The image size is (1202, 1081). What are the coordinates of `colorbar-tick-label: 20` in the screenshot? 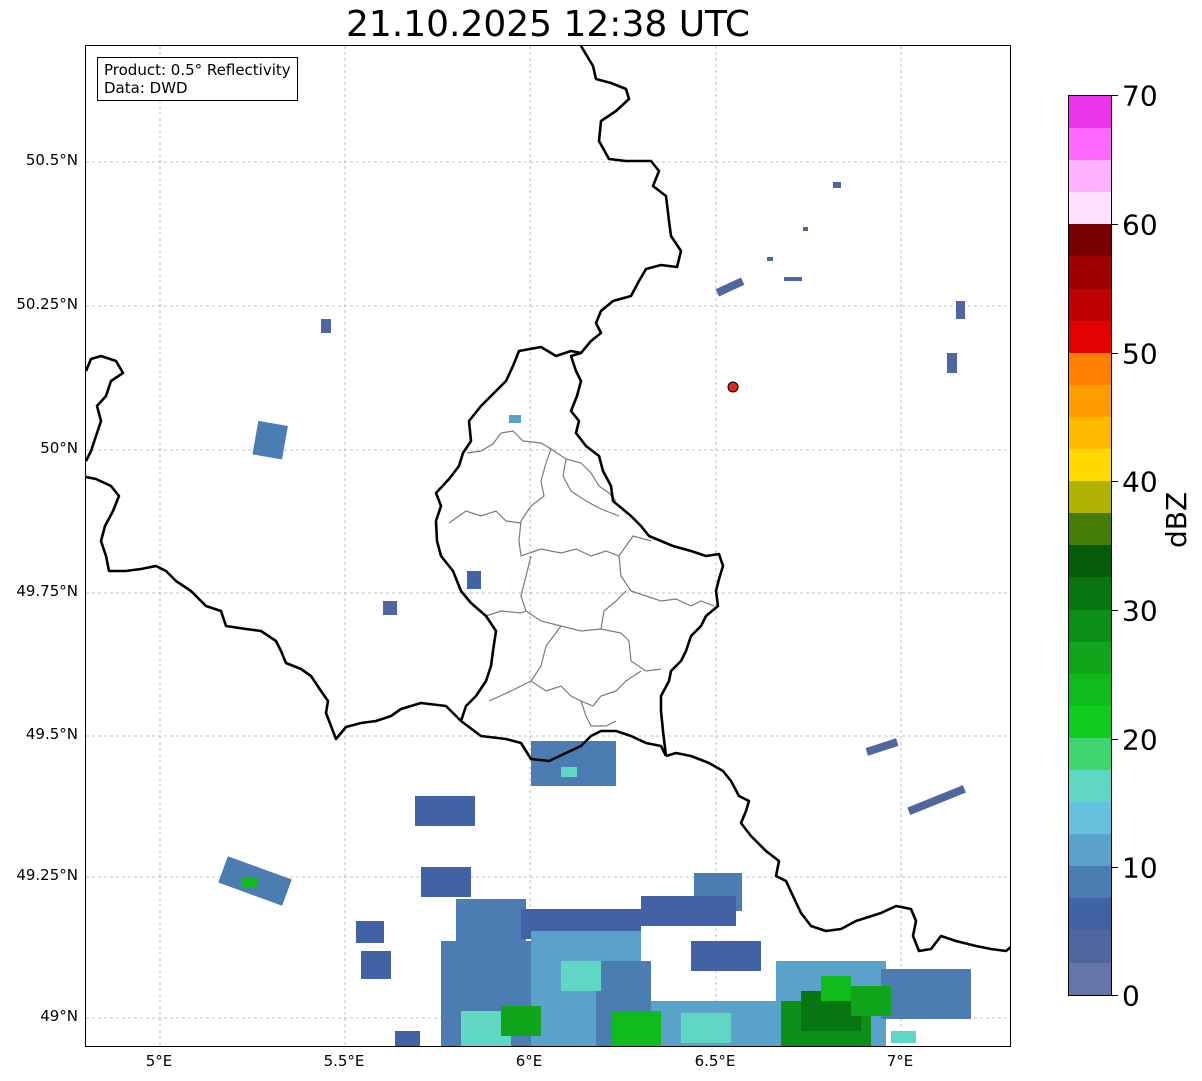 It's located at (1140, 740).